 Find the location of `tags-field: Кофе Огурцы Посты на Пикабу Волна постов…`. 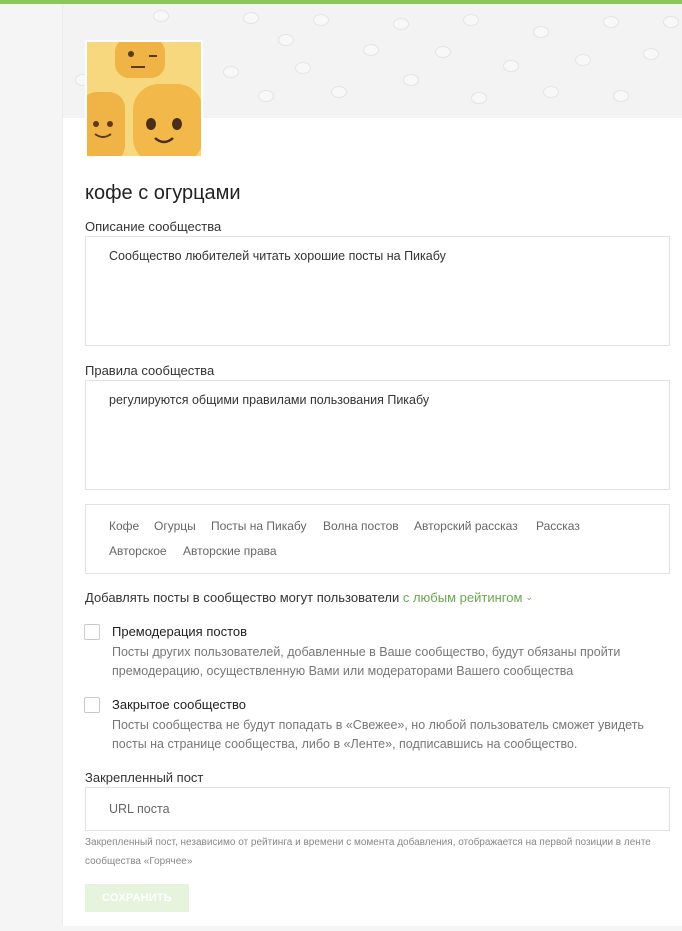

tags-field: Кофе Огурцы Посты на Пикабу Волна постов… is located at coordinates (377, 539).